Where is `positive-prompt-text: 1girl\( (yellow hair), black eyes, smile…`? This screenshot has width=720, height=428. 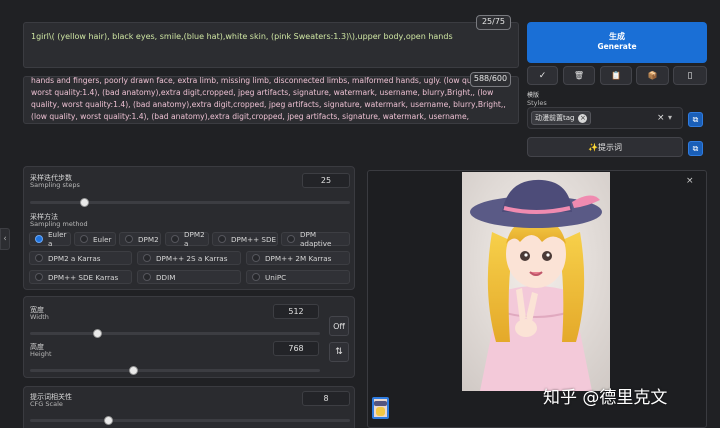
positive-prompt-text: 1girl\( (yellow hair), black eyes, smile… is located at coordinates (251, 36).